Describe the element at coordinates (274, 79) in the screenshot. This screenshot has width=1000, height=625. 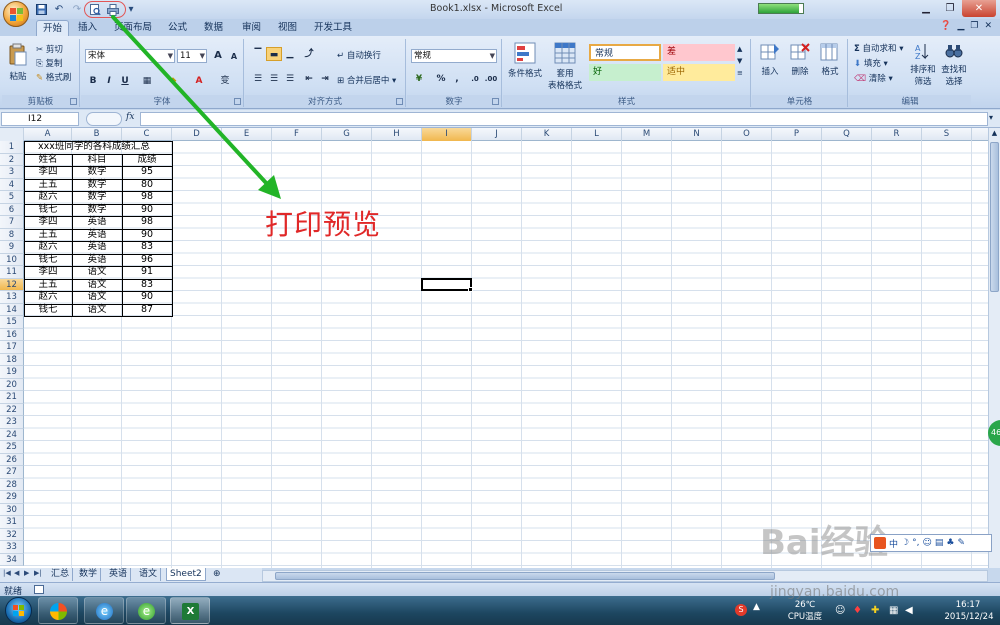
I see `align-center-icon: ☰` at that location.